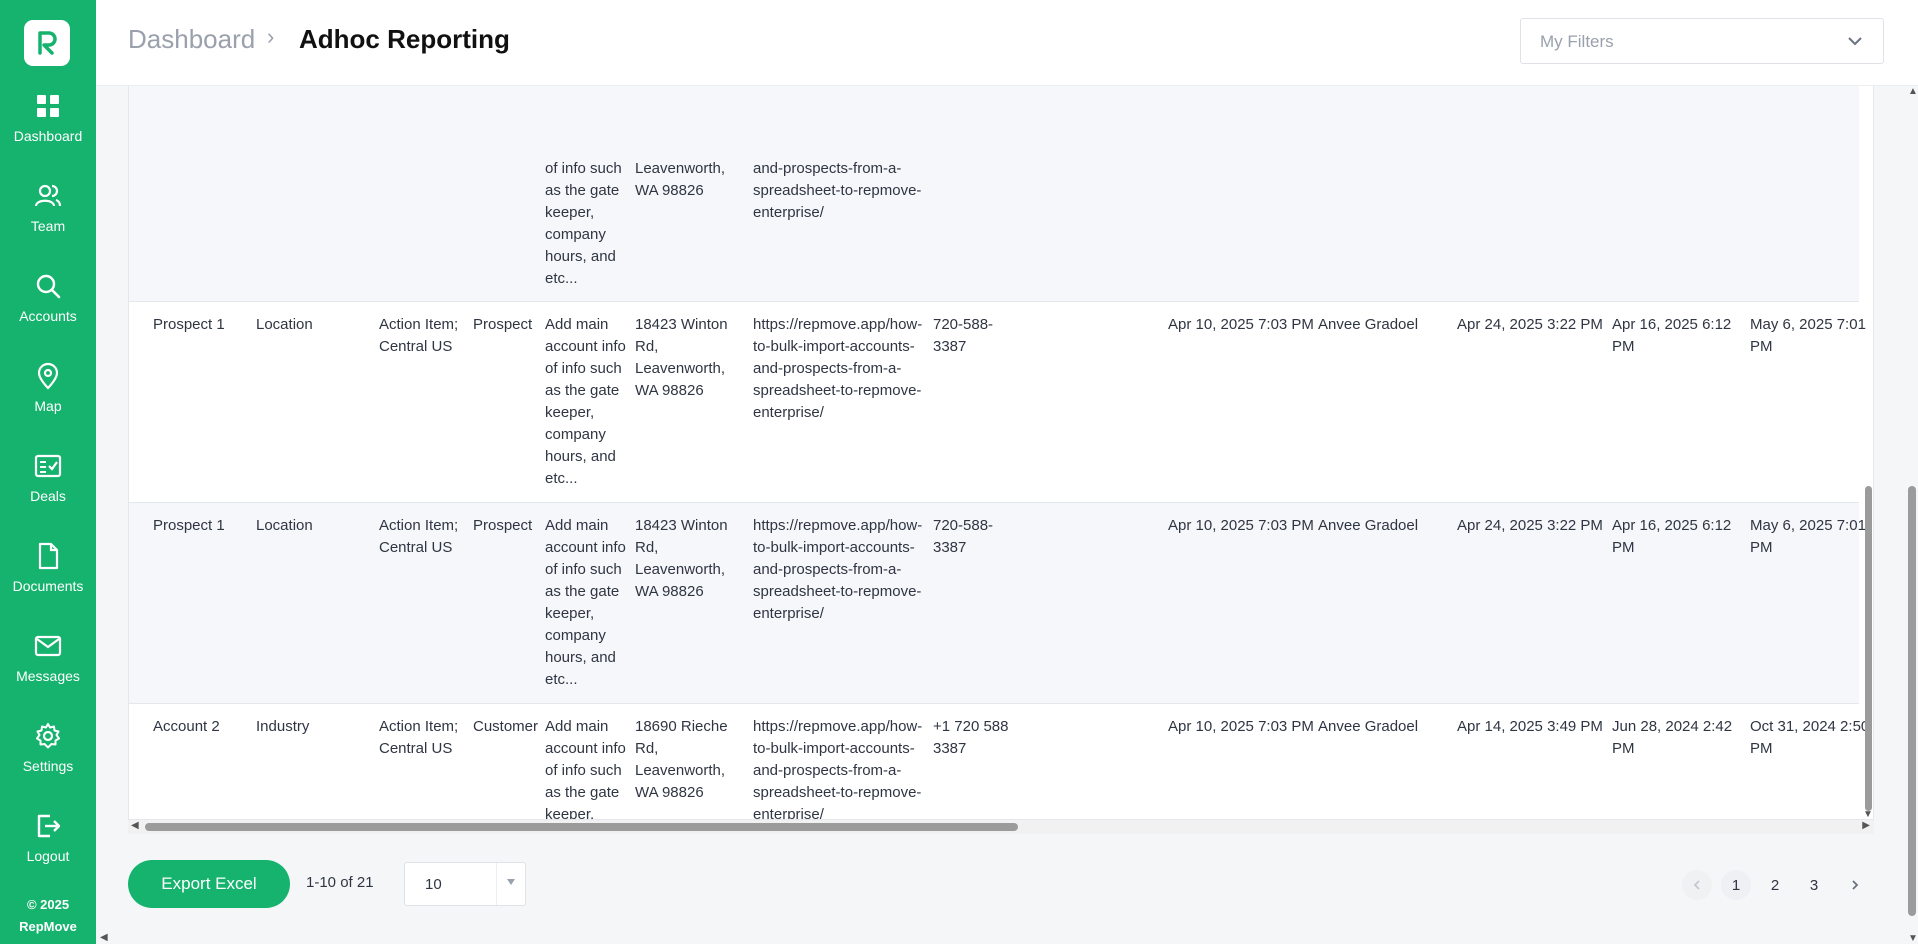  Describe the element at coordinates (465, 884) in the screenshot. I see `rows-per-page-select: 10` at that location.